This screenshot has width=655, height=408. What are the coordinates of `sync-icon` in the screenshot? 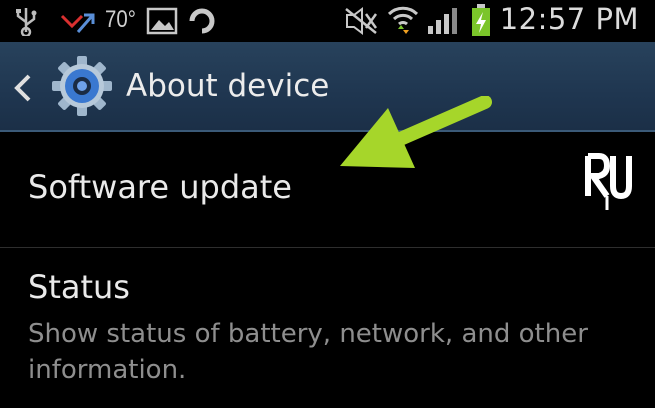 It's located at (202, 21).